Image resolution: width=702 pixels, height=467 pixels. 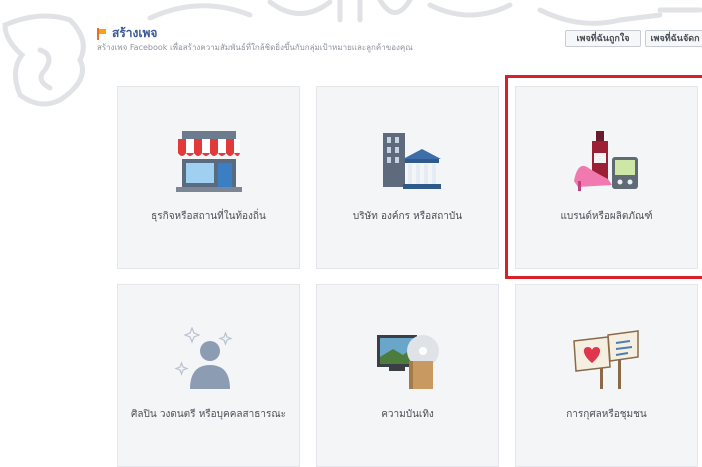 I want to click on selected-highlight-frame, so click(x=603, y=177).